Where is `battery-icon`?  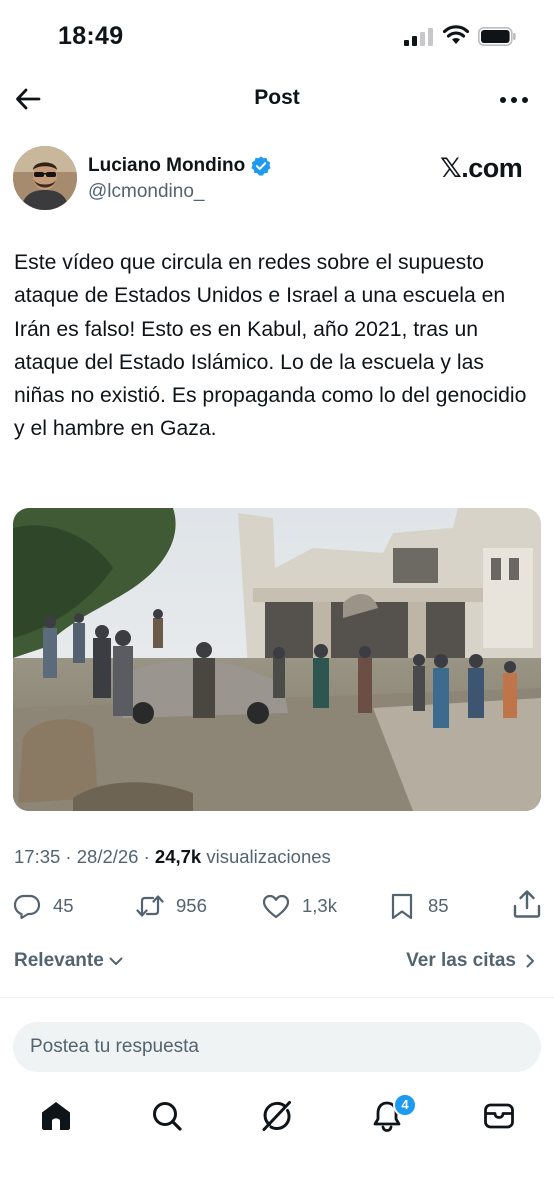 battery-icon is located at coordinates (497, 36).